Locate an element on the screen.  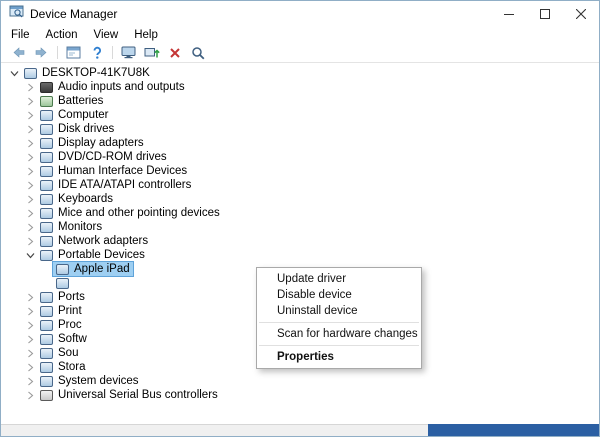
tree-item-label: IDE ATA/ATAPI controllers is located at coordinates (125, 185).